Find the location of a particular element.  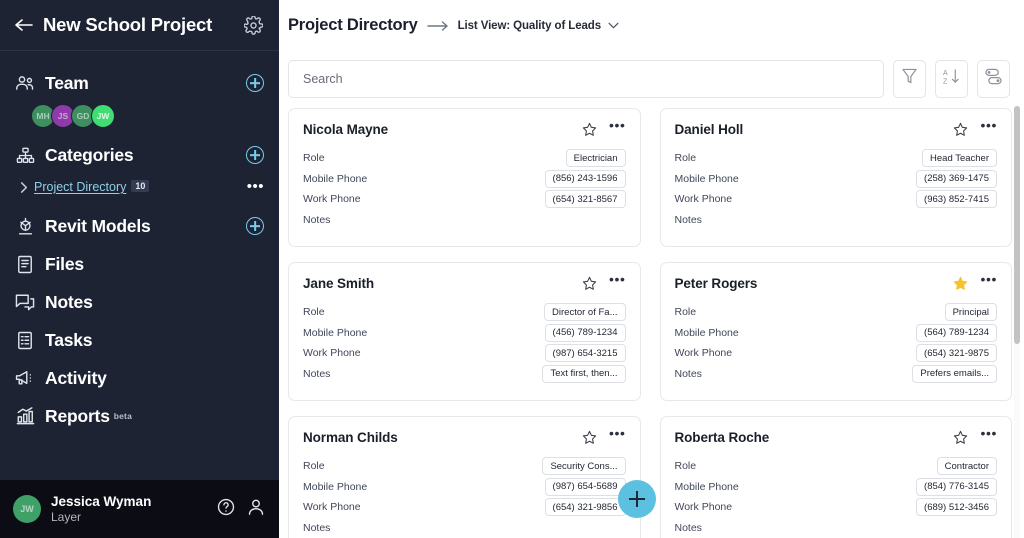

field-value: (258) 369-1475 is located at coordinates (956, 178).